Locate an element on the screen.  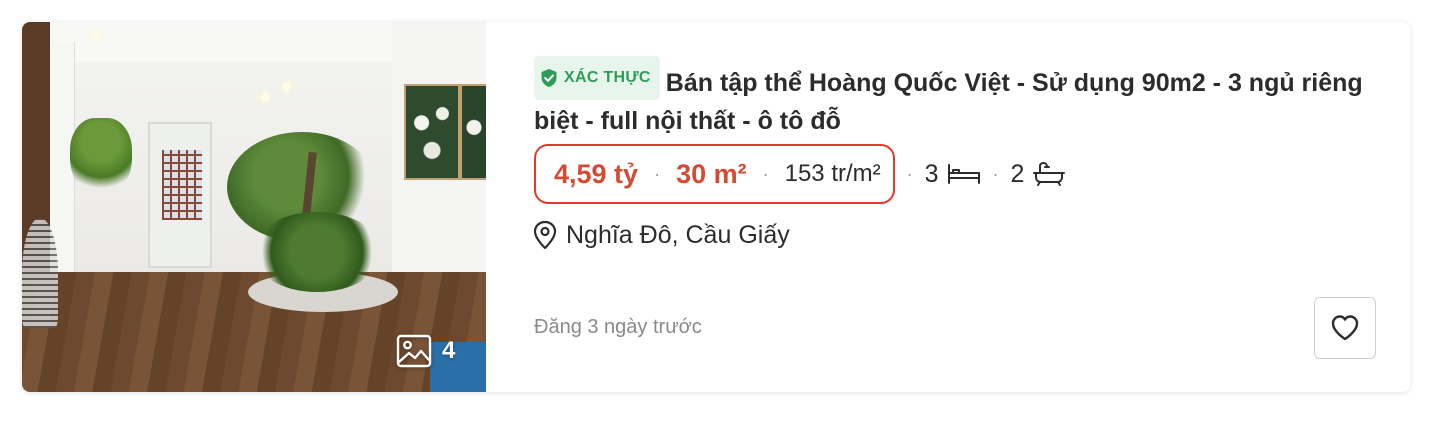
price-highlight-box: 4,59 tỷ · 30 m² · 153 tr/m² is located at coordinates (714, 174).